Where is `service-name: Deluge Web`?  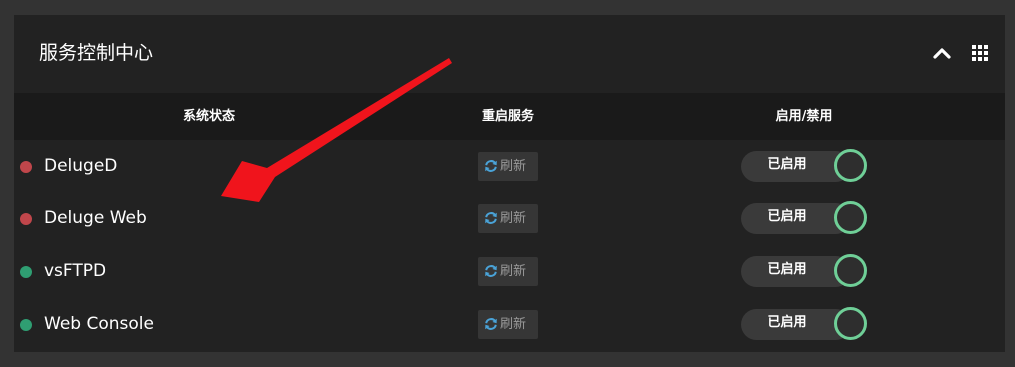 service-name: Deluge Web is located at coordinates (95, 218).